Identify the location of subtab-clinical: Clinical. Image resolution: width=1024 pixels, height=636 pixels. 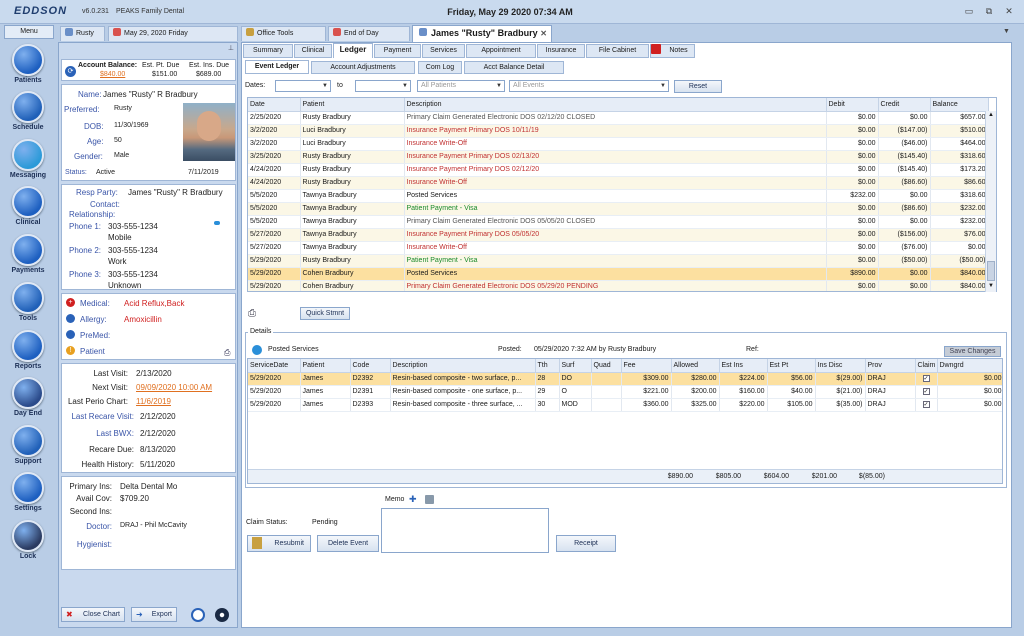
(313, 51).